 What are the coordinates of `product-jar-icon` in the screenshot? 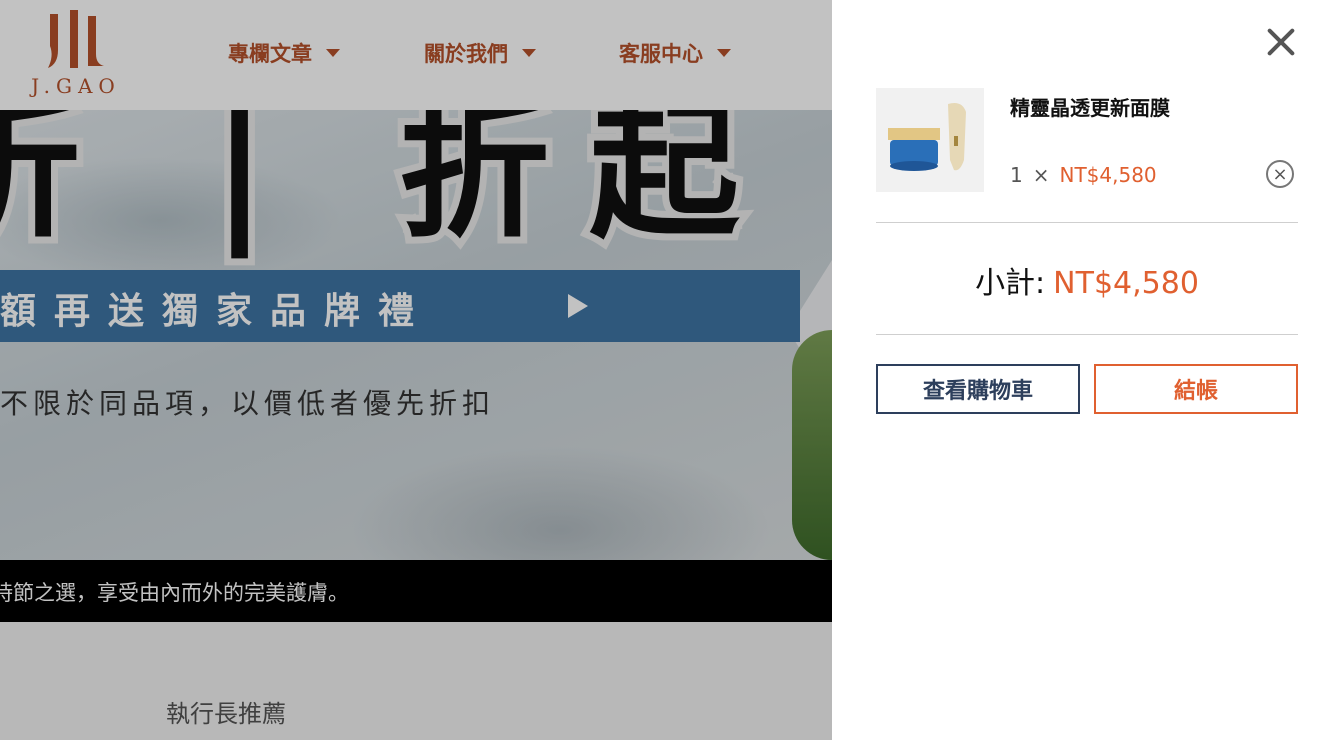 It's located at (930, 140).